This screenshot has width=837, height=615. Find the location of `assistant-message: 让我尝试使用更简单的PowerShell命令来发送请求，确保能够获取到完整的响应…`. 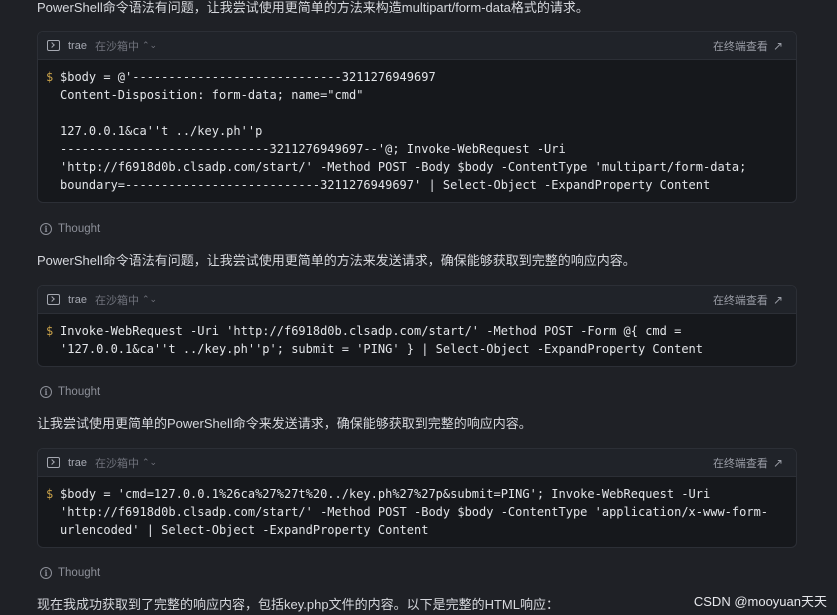

assistant-message: 让我尝试使用更简单的PowerShell命令来发送请求，确保能够获取到完整的响应… is located at coordinates (284, 423).